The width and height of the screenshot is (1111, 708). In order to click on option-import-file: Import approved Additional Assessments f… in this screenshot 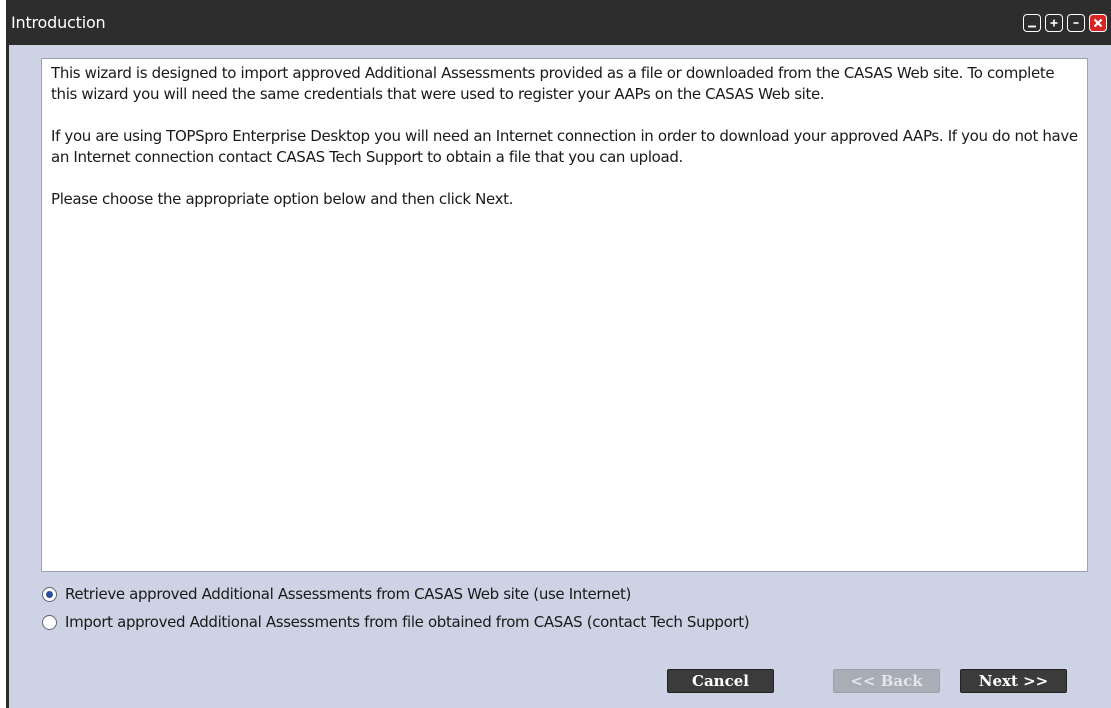, I will do `click(396, 622)`.